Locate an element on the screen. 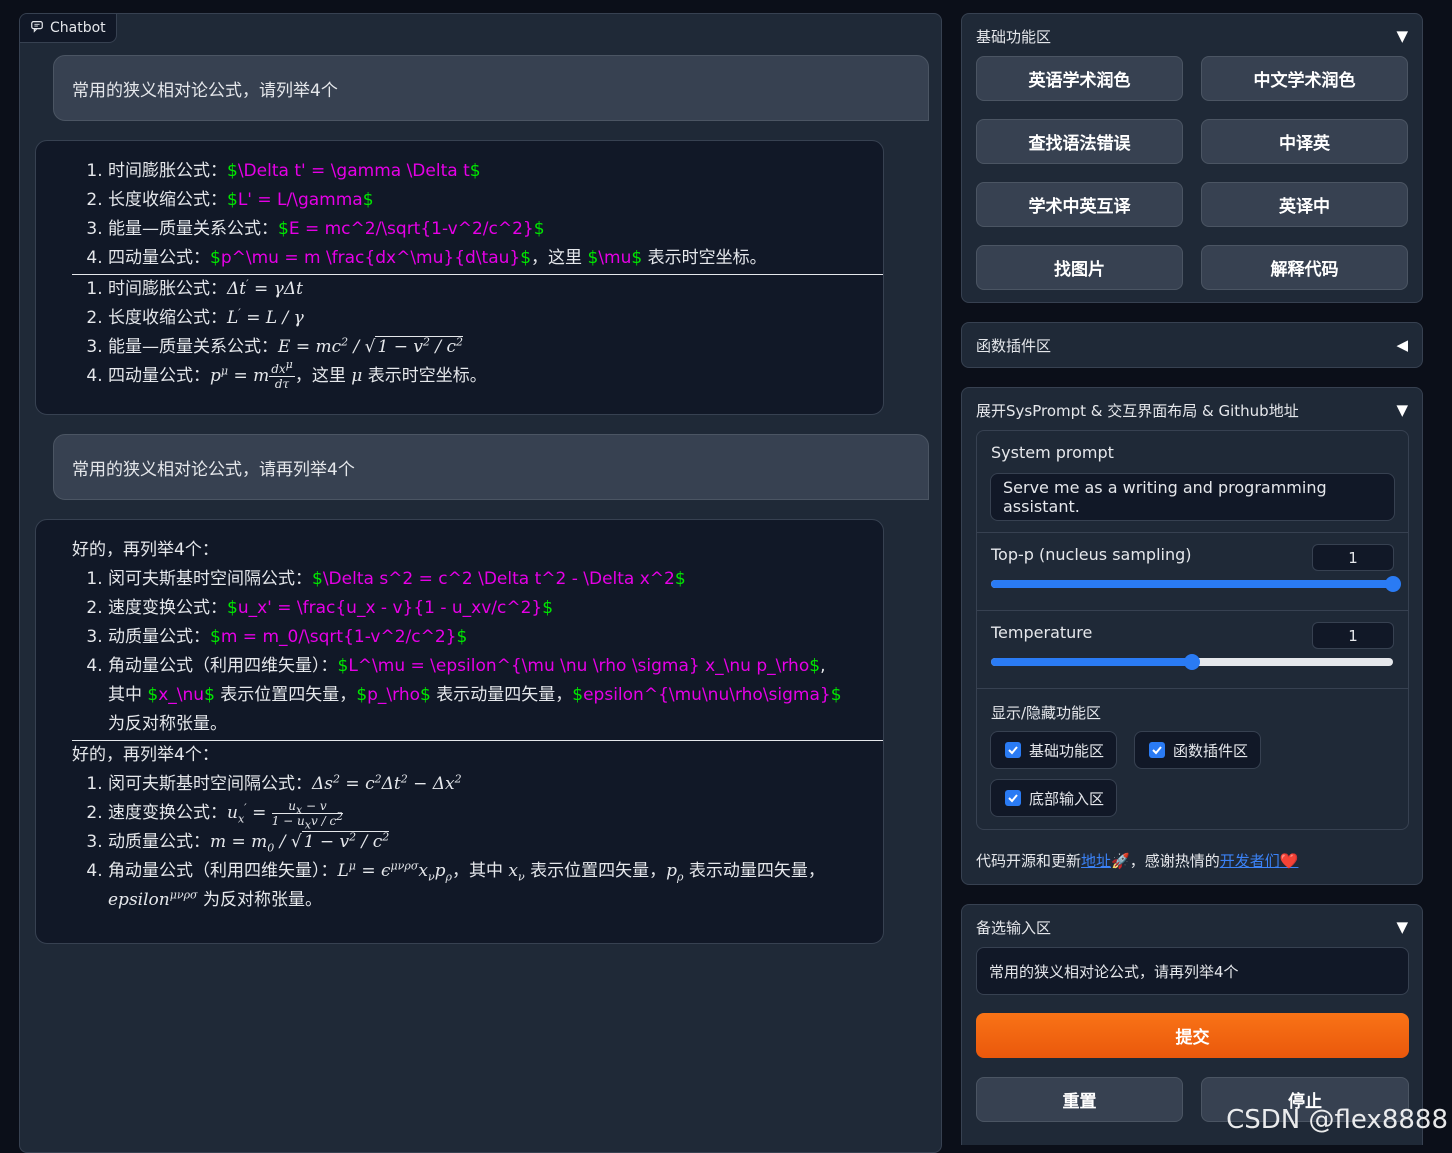  chatbot-label: Chatbot is located at coordinates (68, 28).